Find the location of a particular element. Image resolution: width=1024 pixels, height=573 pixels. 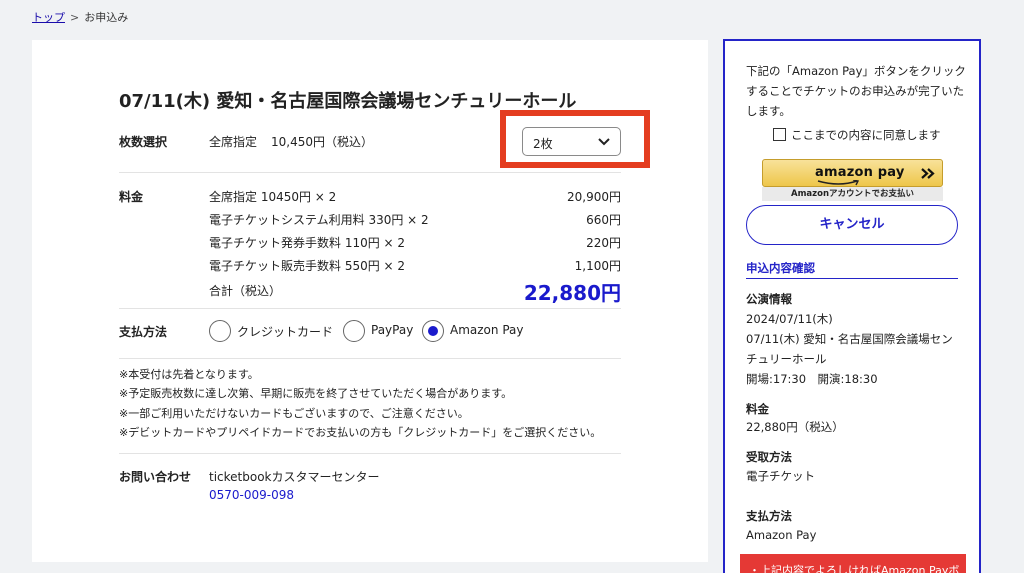

amazon-pay-button: amazon pay is located at coordinates (852, 173).